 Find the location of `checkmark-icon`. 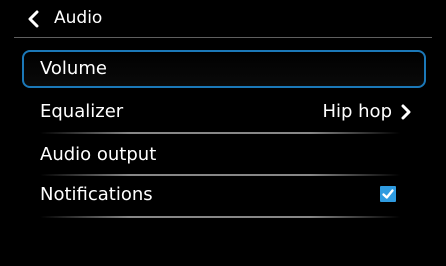

checkmark-icon is located at coordinates (388, 194).